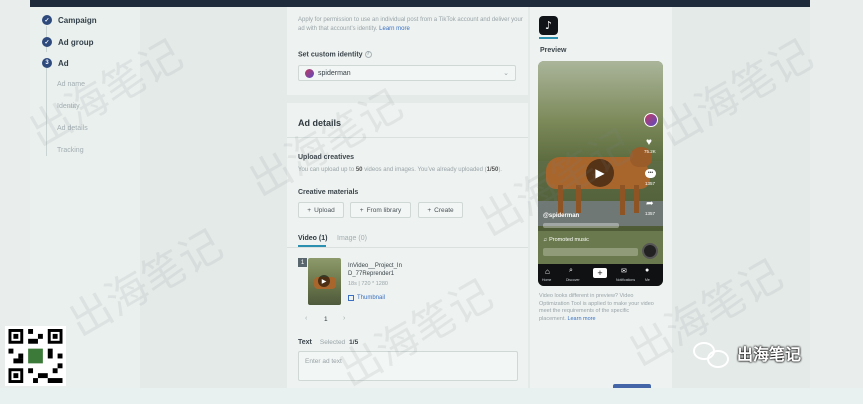  I want to click on selected-label: Selected, so click(332, 342).